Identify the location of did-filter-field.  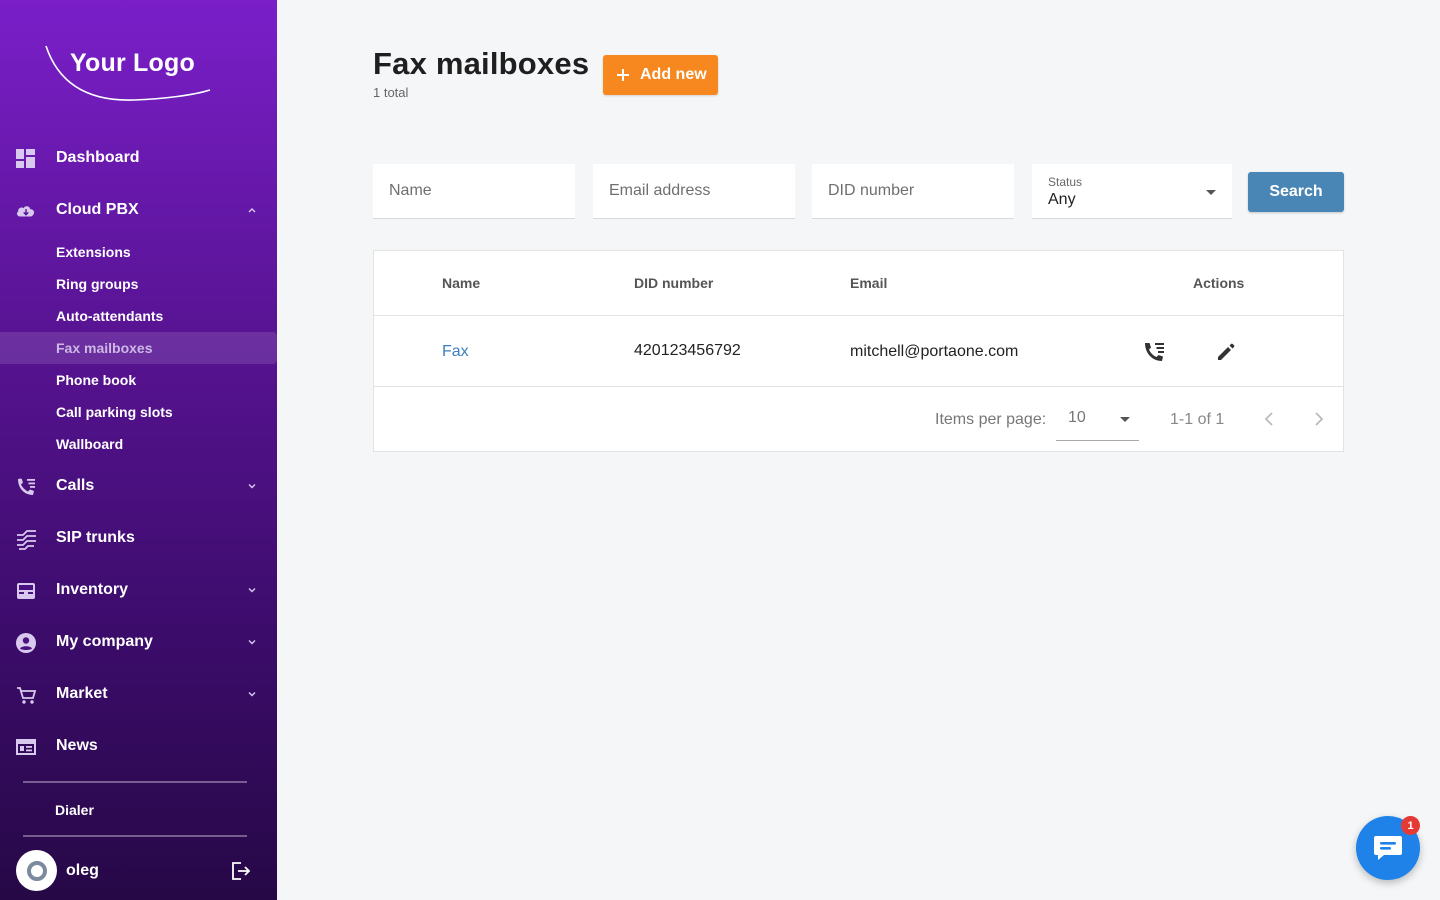
(913, 191).